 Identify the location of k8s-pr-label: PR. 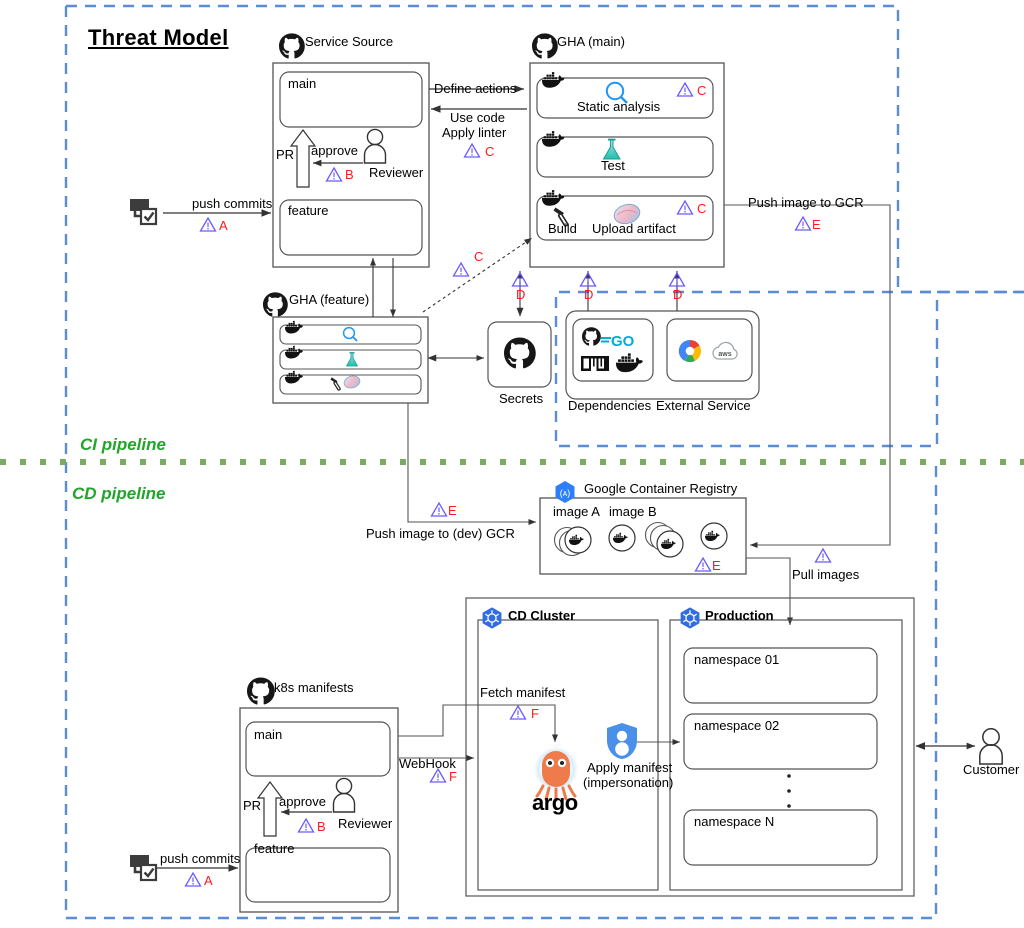
(252, 805).